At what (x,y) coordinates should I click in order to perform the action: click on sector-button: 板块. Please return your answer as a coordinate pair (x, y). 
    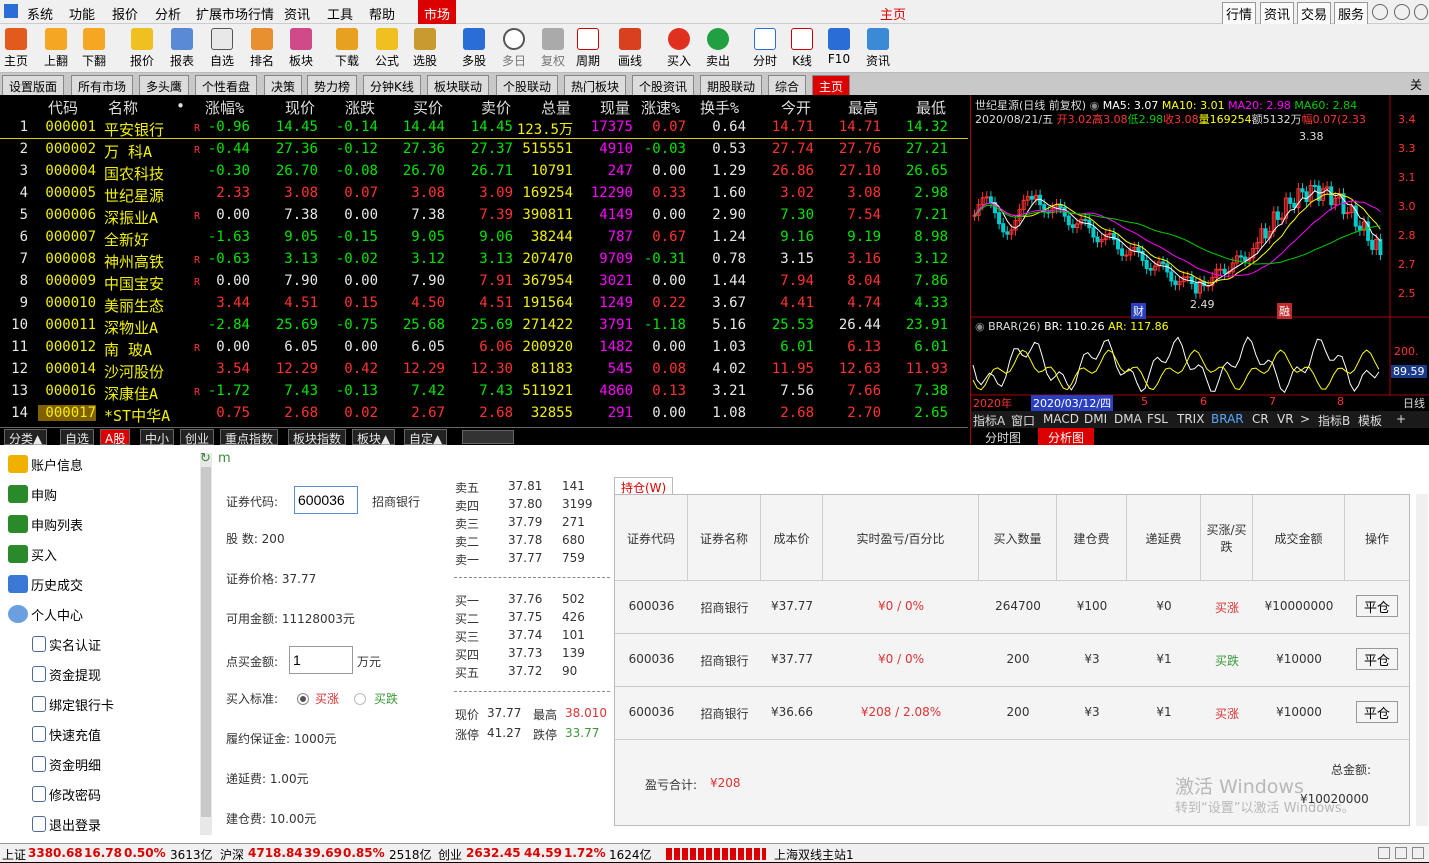
    Looking at the image, I should click on (301, 48).